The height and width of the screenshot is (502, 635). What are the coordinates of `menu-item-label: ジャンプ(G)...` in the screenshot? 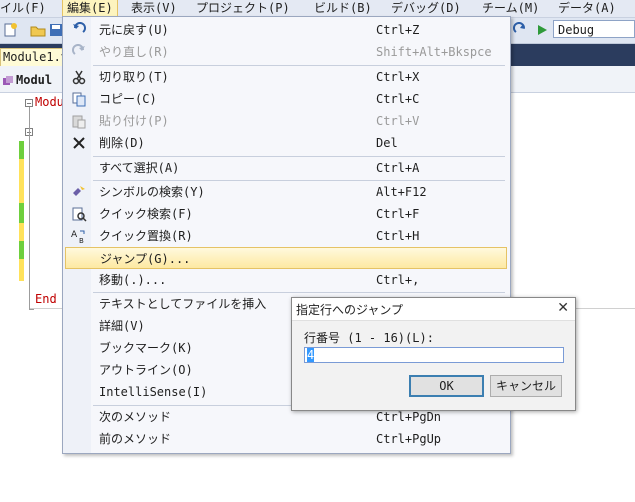 It's located at (145, 259).